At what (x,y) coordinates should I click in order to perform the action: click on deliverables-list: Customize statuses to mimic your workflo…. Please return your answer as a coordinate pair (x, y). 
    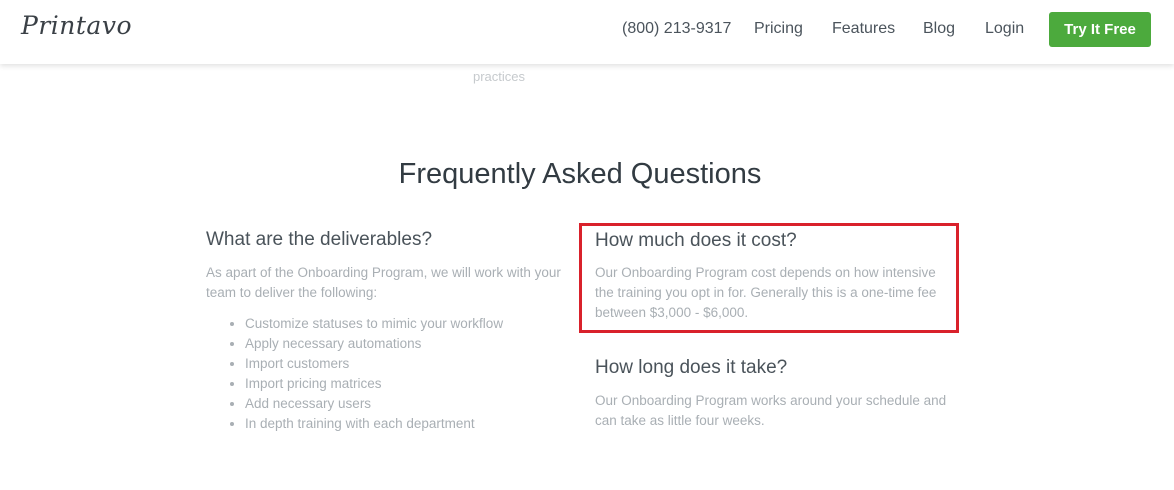
    Looking at the image, I should click on (365, 374).